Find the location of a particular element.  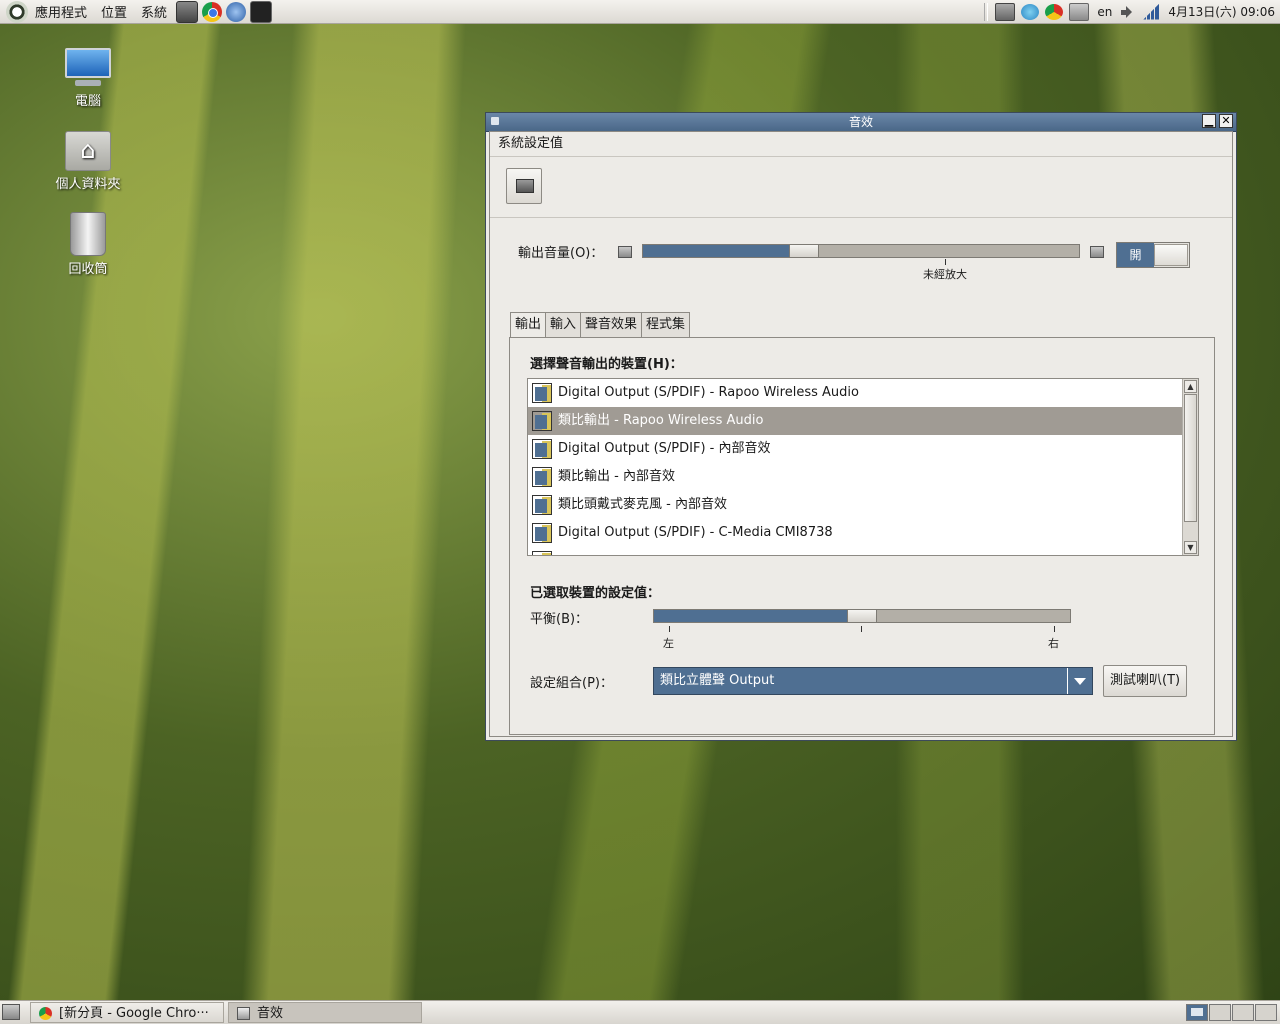

toolbar is located at coordinates (861, 187).